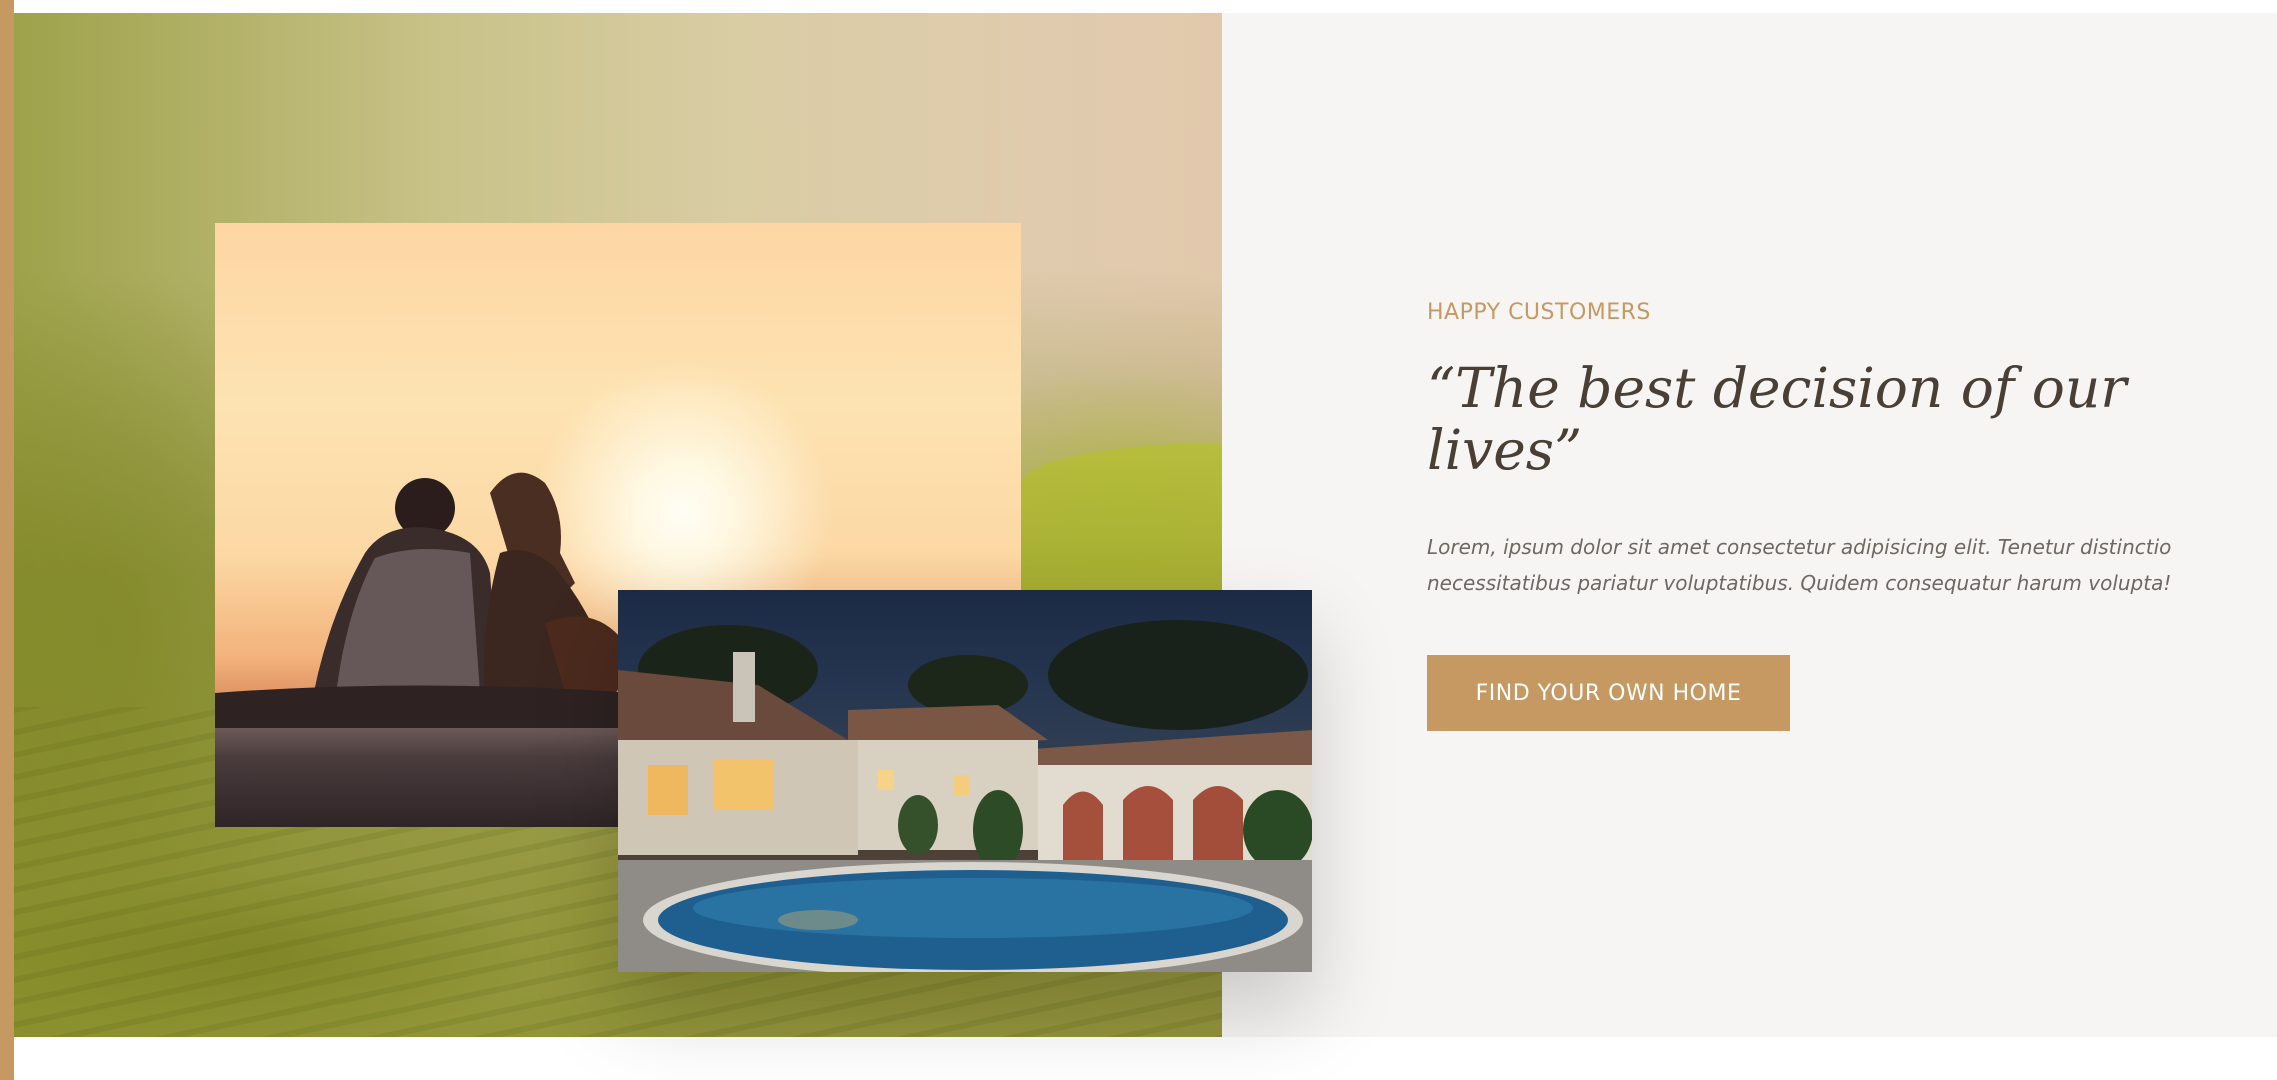  Describe the element at coordinates (1777, 419) in the screenshot. I see `testimonial-quote: “The best decision of our lives”` at that location.